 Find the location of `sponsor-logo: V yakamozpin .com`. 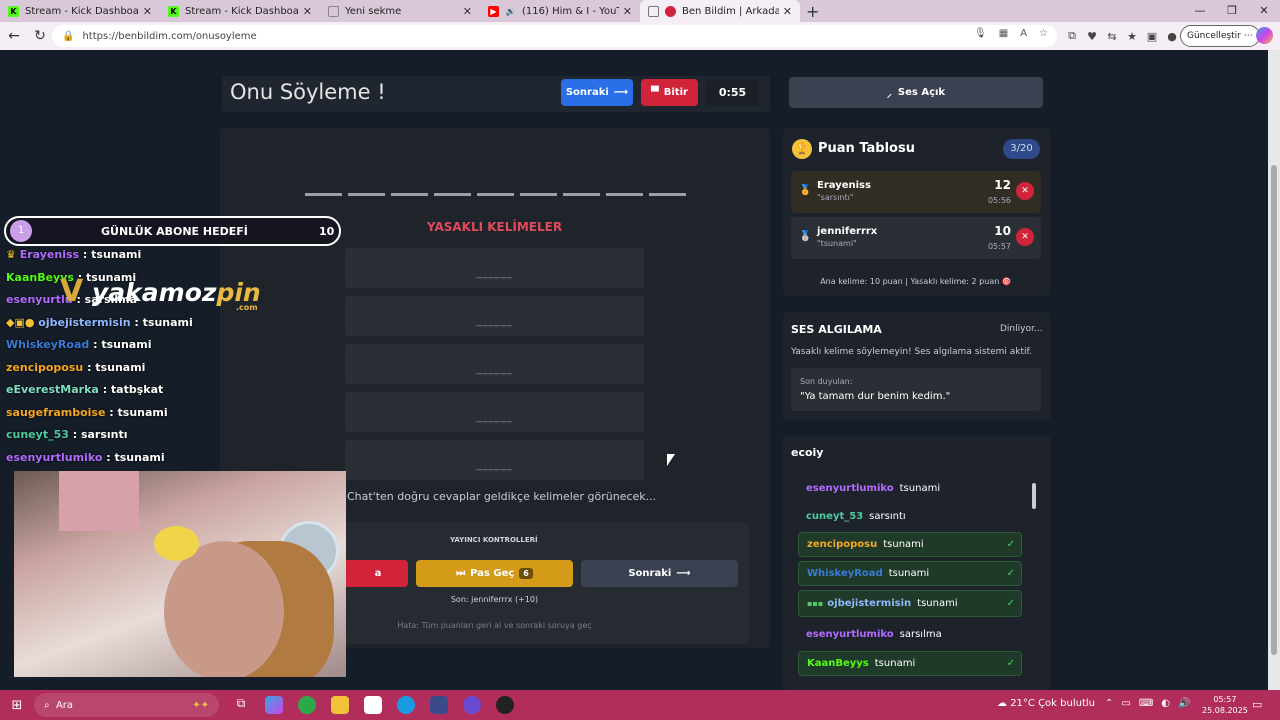

sponsor-logo: V yakamozpin .com is located at coordinates (167, 292).